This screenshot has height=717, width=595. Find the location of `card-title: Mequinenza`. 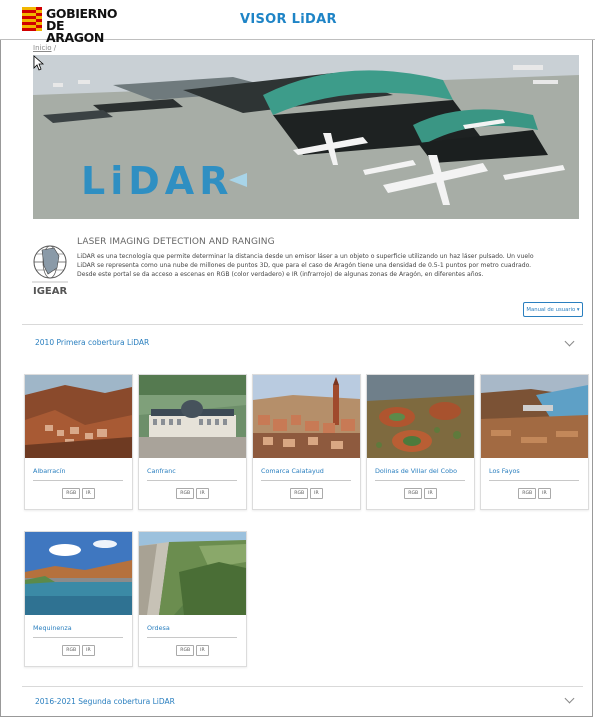

card-title: Mequinenza is located at coordinates (52, 628).